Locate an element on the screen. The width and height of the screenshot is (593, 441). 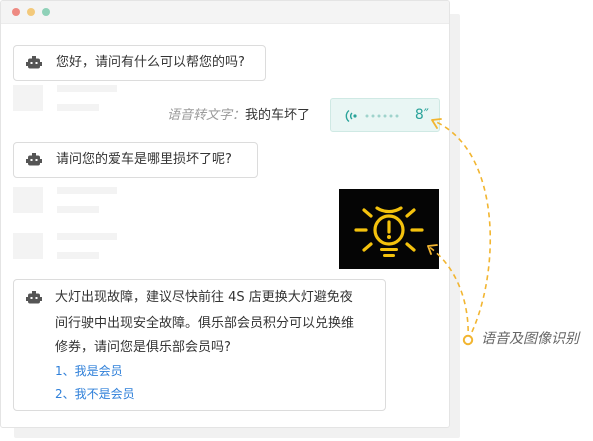
annotation-origin-dot is located at coordinates (468, 340).